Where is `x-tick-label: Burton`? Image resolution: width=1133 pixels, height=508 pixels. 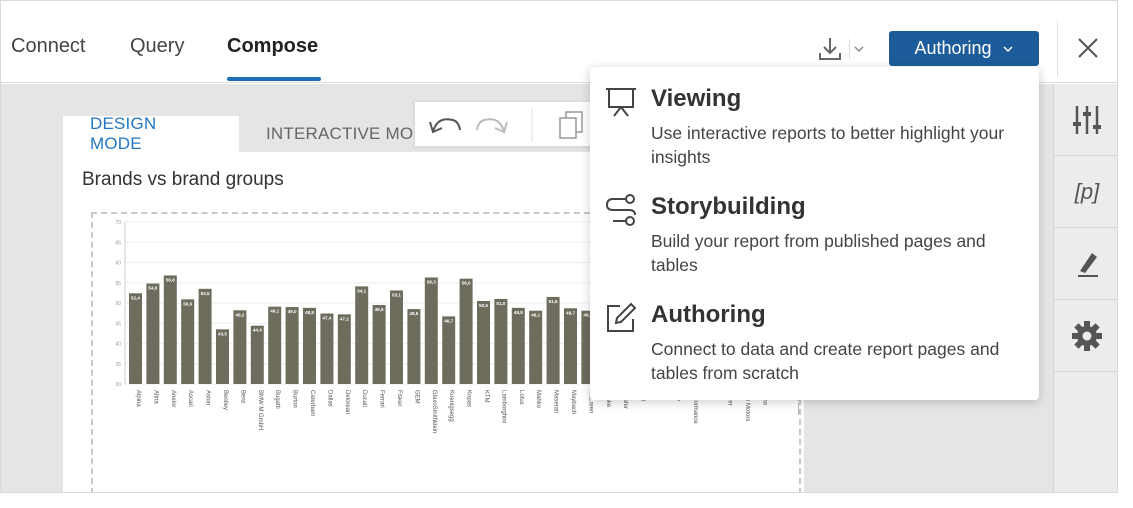 x-tick-label: Burton is located at coordinates (295, 399).